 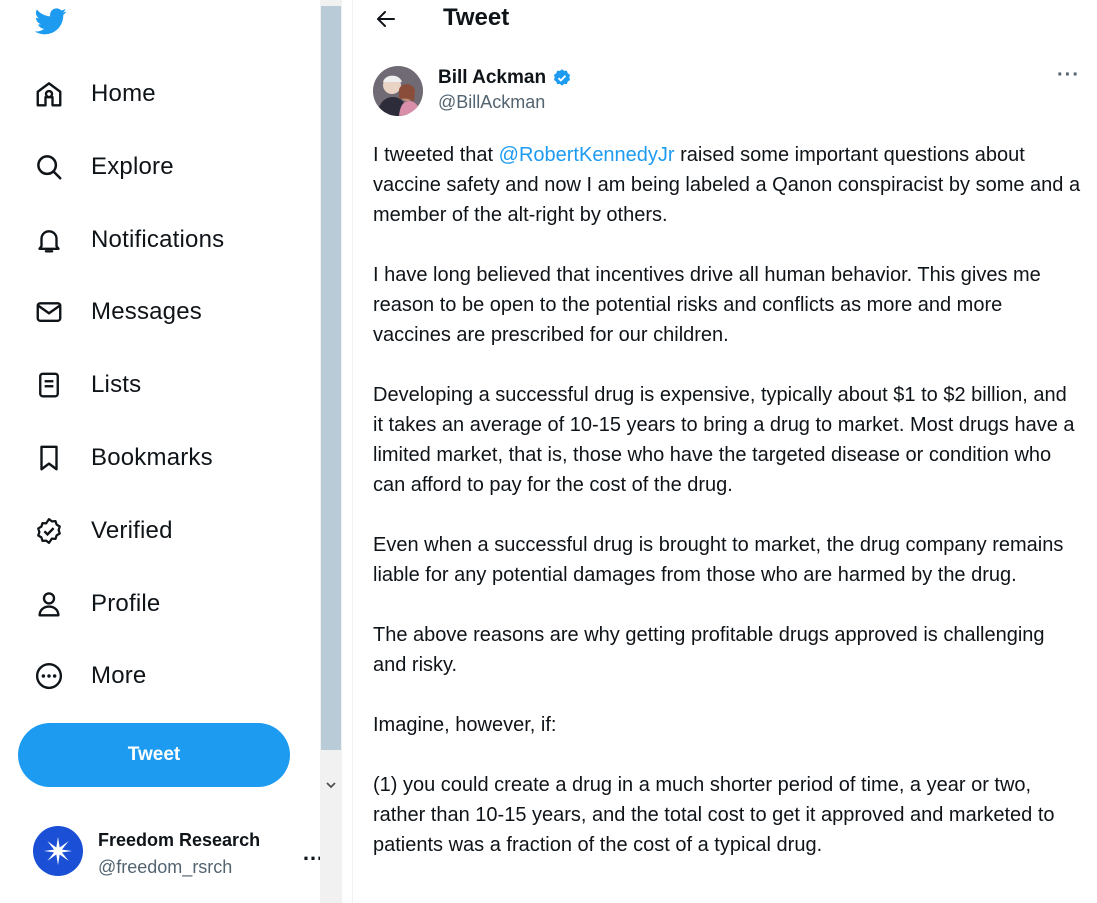 What do you see at coordinates (331, 378) in the screenshot?
I see `scrollbar-thumb` at bounding box center [331, 378].